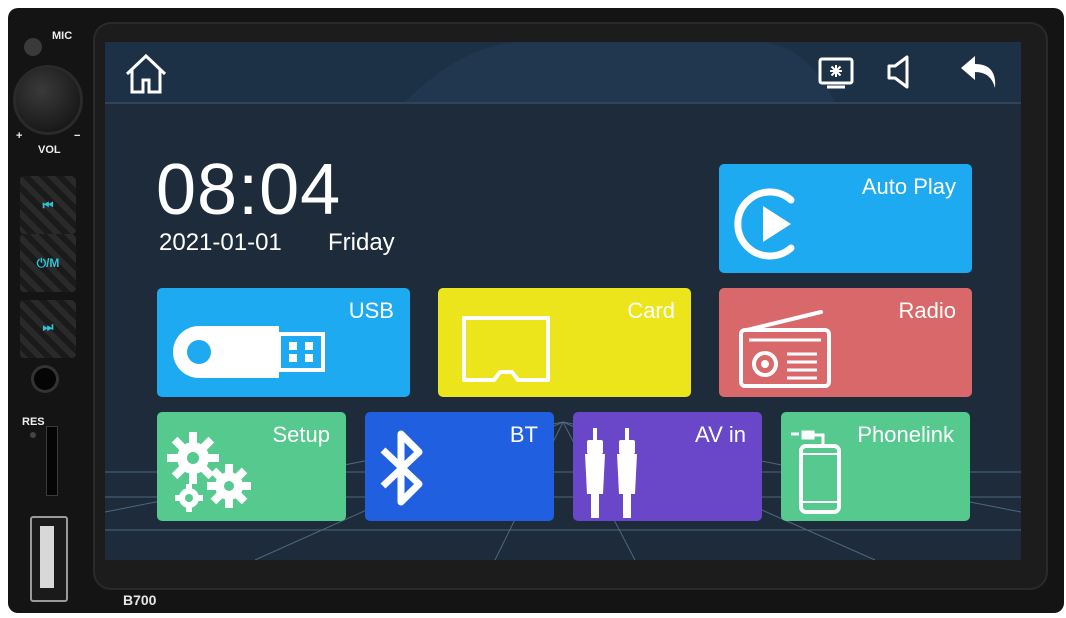 The image size is (1066, 618). I want to click on reset-hole, so click(33, 435).